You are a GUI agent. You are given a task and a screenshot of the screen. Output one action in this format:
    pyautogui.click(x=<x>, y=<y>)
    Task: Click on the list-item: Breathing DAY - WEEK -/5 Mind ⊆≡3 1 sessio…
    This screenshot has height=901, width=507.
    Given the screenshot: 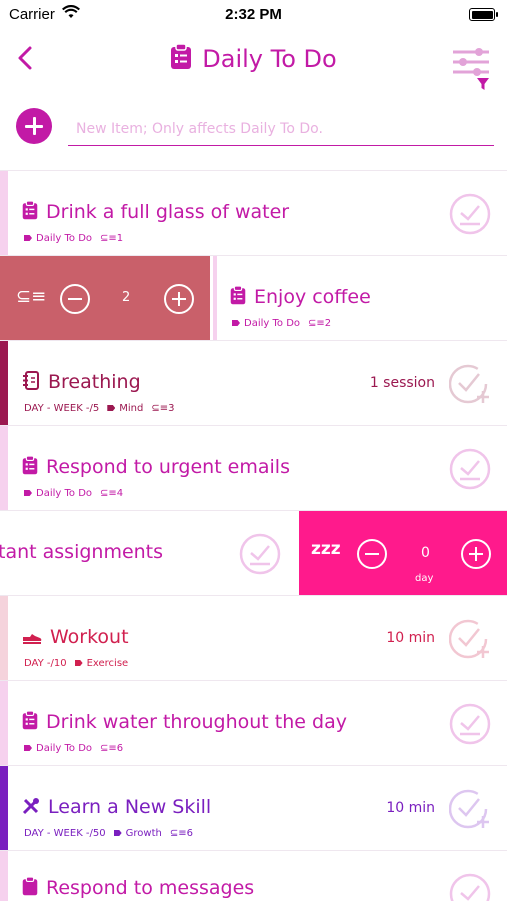 What is the action you would take?
    pyautogui.click(x=253, y=383)
    